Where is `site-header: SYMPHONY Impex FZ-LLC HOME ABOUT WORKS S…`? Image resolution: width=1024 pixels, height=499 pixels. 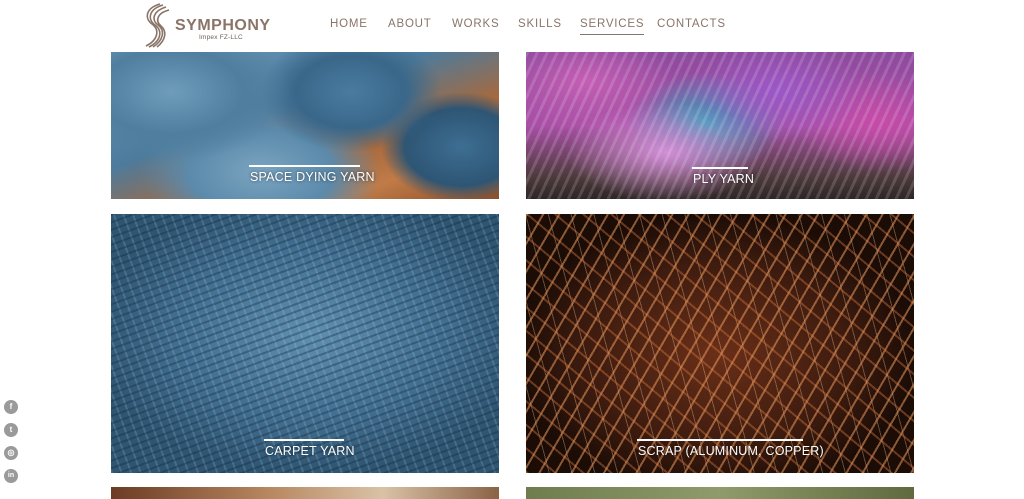
site-header: SYMPHONY Impex FZ-LLC HOME ABOUT WORKS S… is located at coordinates (512, 26).